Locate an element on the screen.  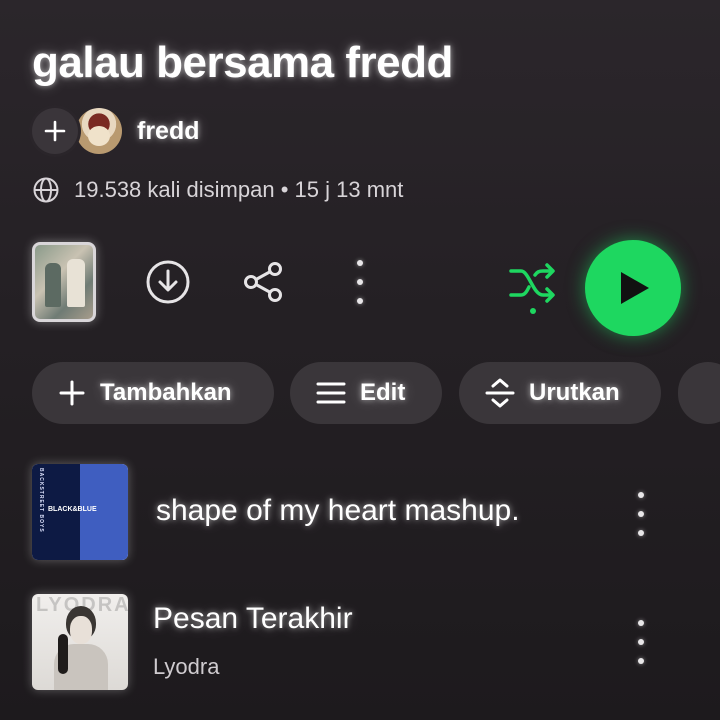
chip-label: Urutkan is located at coordinates (574, 392).